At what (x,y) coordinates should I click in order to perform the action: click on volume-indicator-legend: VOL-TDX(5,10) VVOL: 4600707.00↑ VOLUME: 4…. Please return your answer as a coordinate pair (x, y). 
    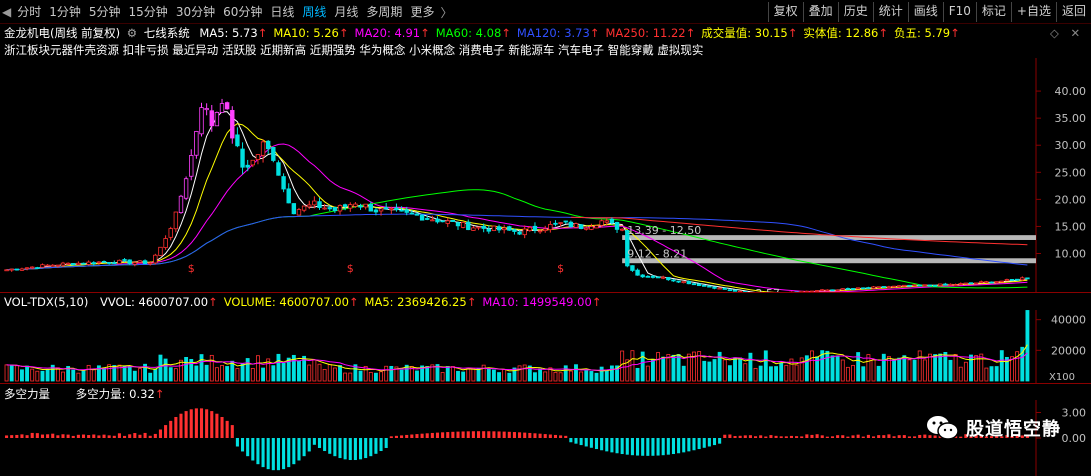
    Looking at the image, I should click on (305, 302).